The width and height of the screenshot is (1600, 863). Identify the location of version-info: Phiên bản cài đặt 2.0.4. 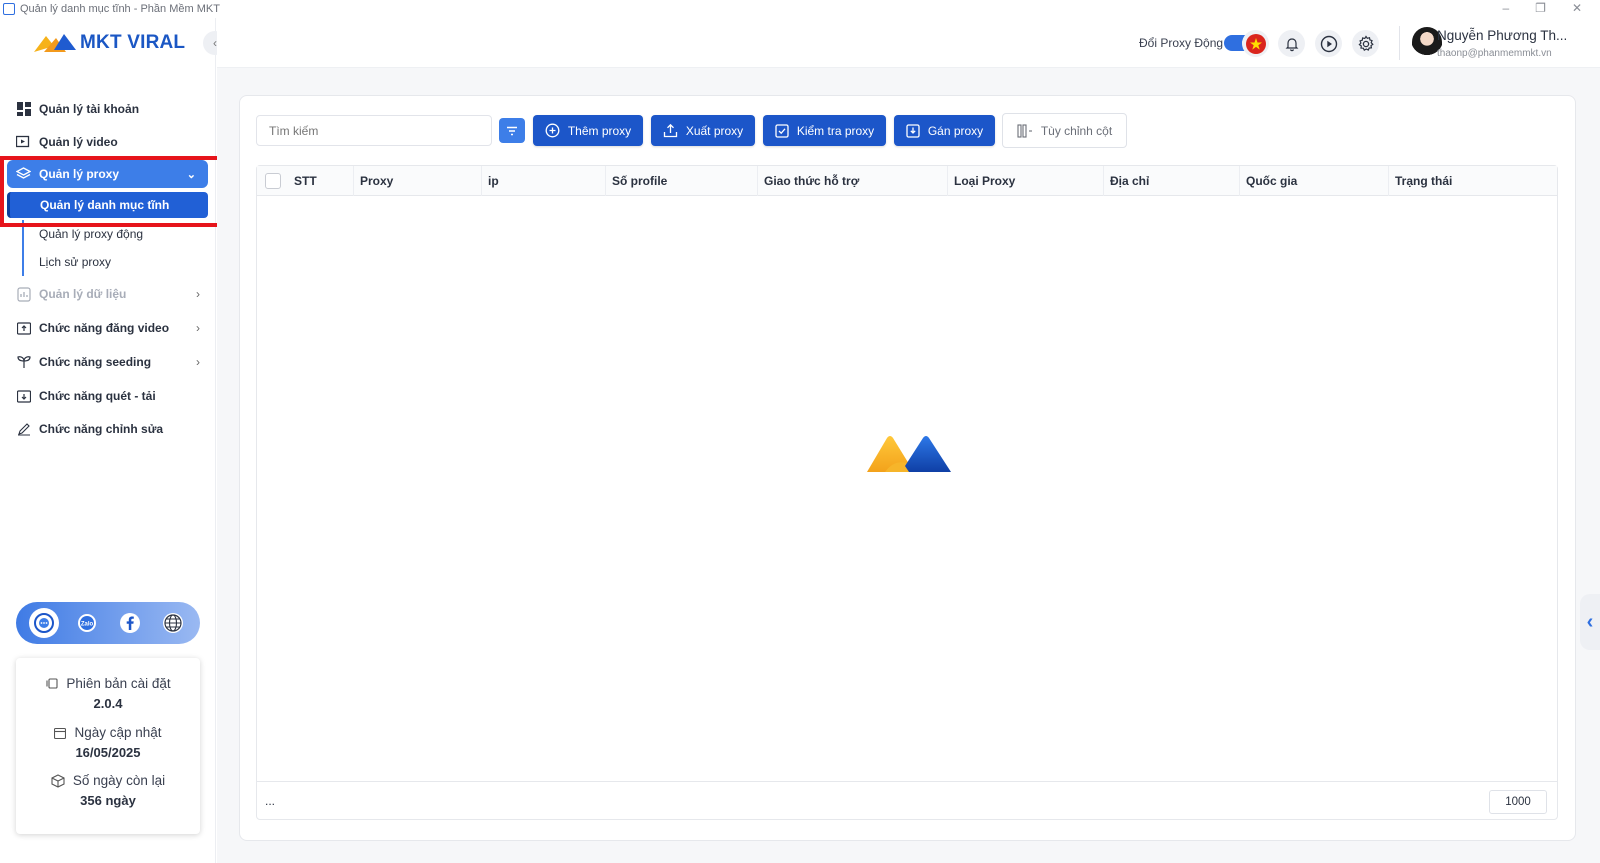
(108, 693).